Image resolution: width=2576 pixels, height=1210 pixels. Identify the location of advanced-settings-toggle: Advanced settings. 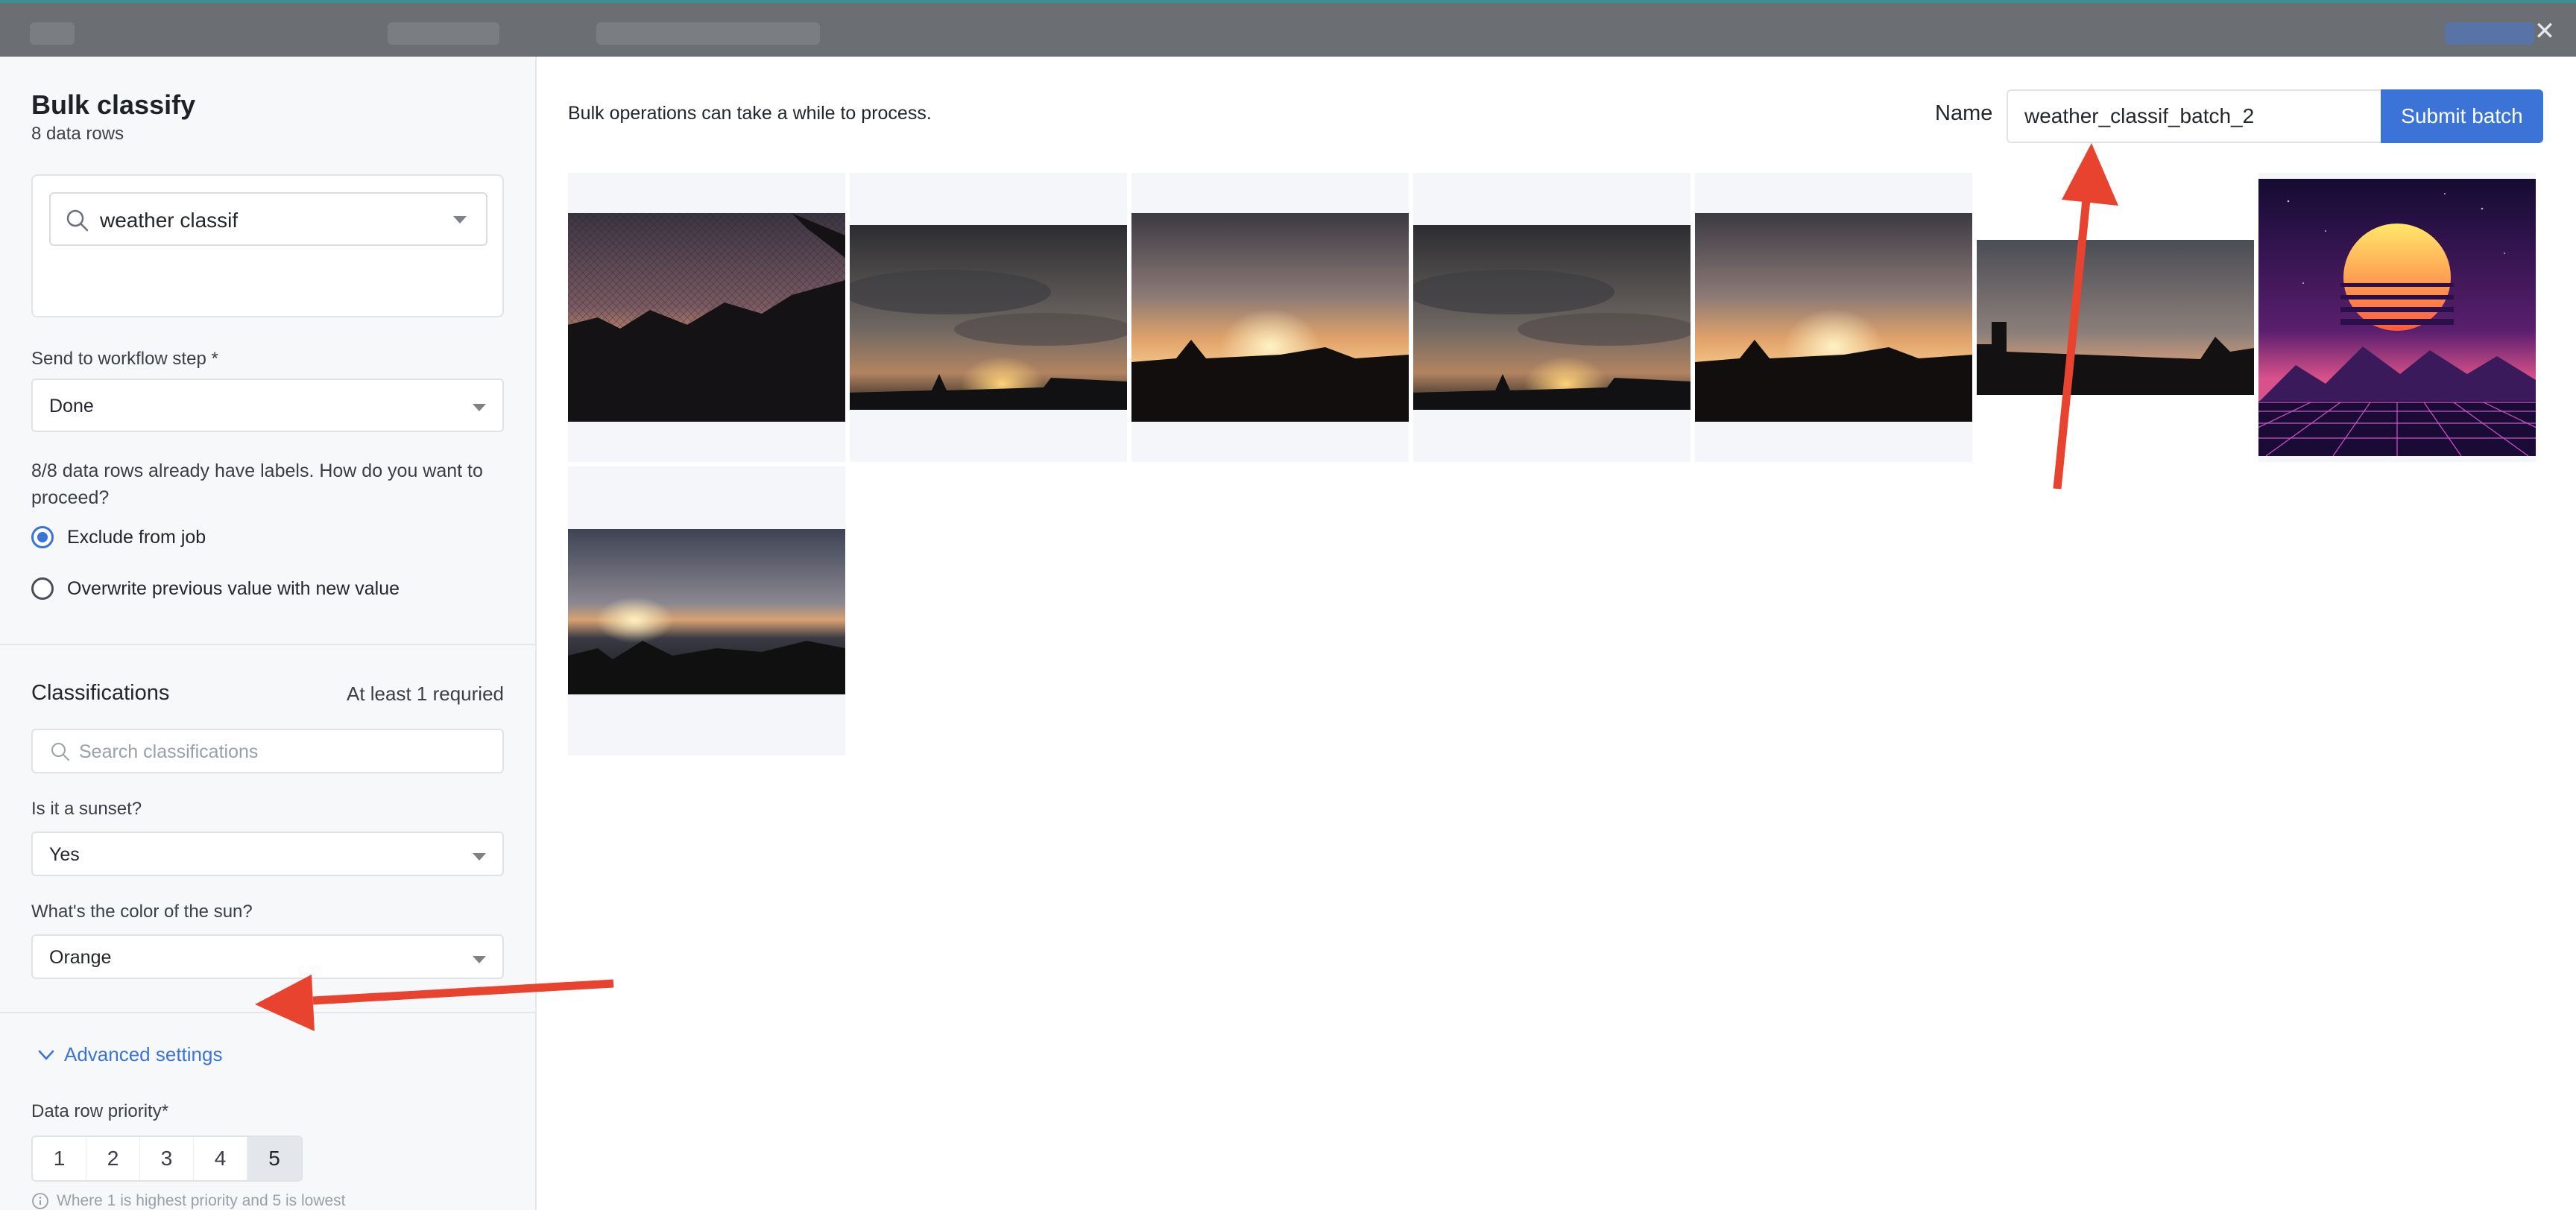
(129, 1054).